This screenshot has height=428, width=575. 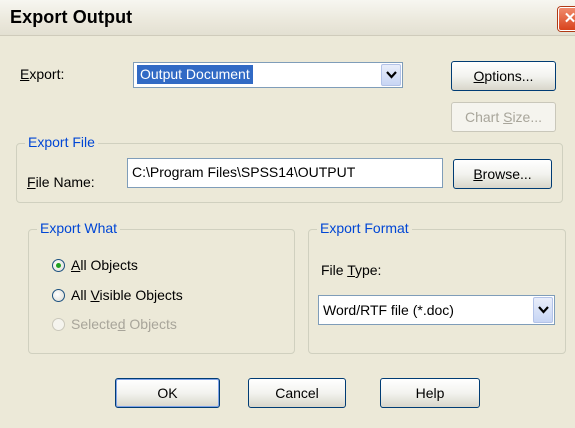 I want to click on close-button: ✕, so click(x=566, y=19).